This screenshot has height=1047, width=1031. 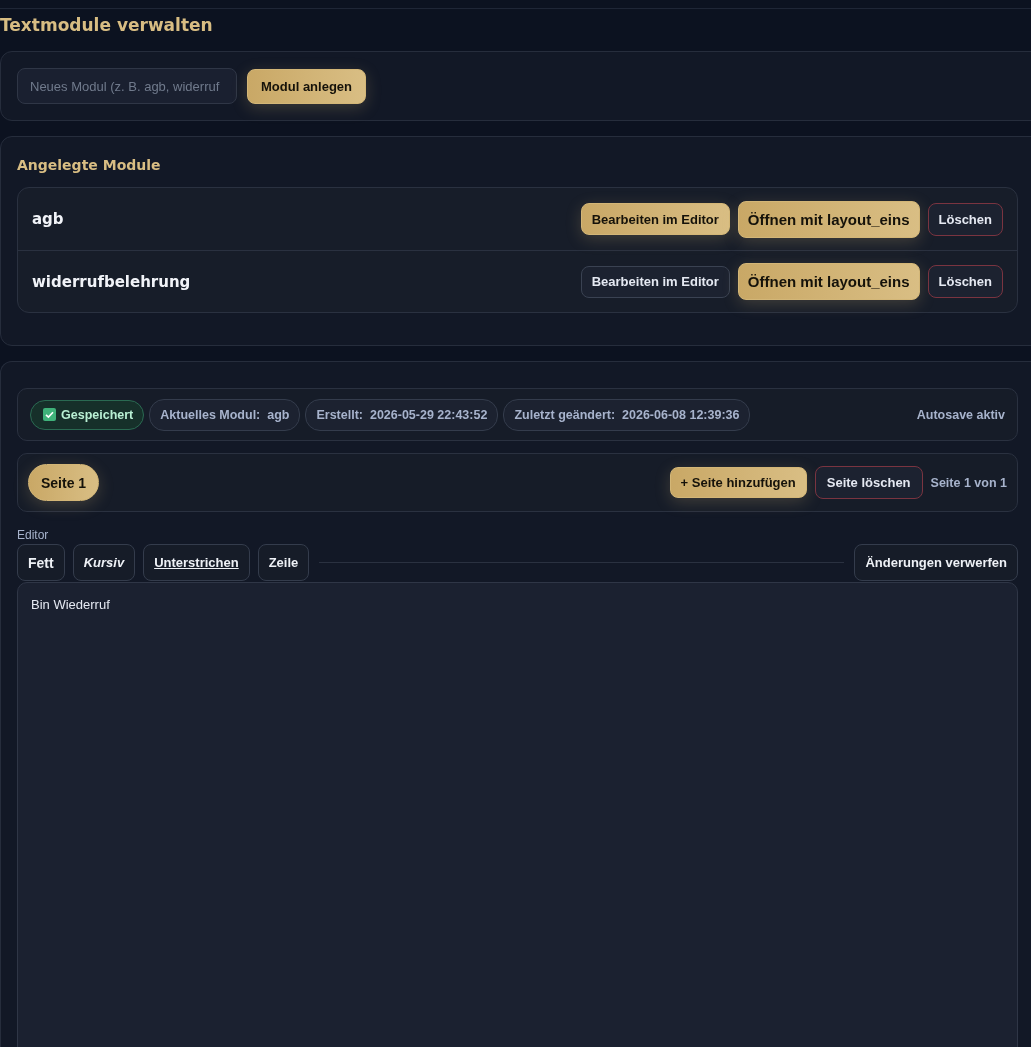 I want to click on autosave-status: Autosave aktiv, so click(x=960, y=414).